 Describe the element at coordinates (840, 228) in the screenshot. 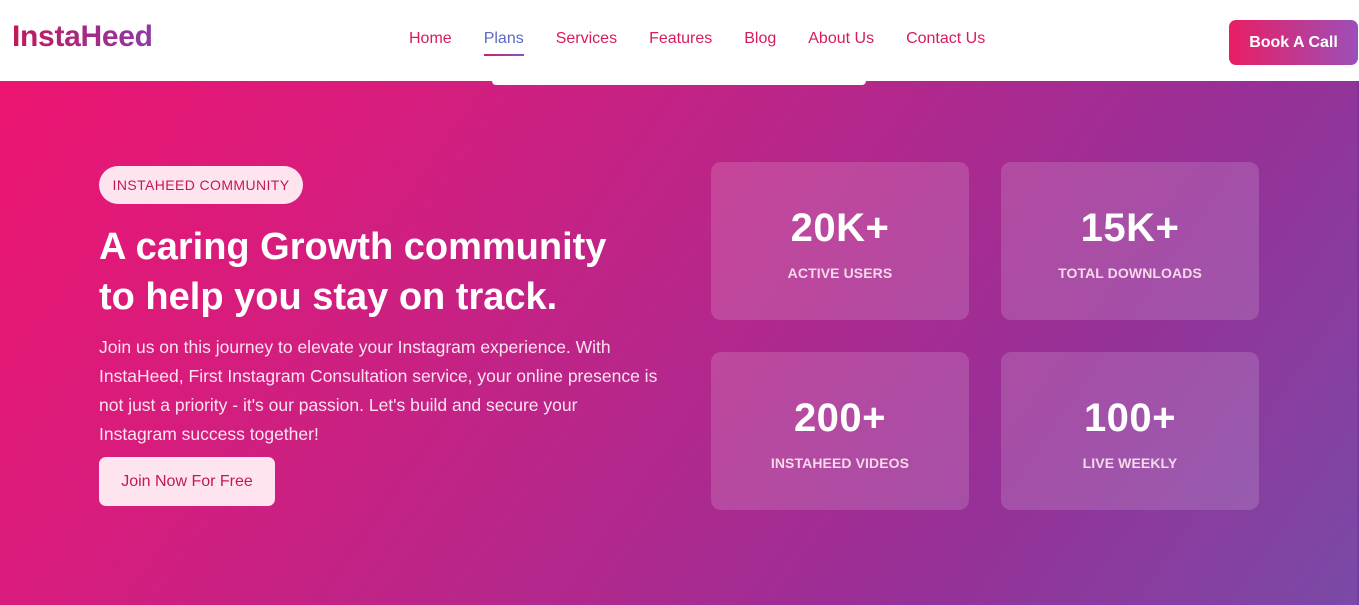

I see `stat-value: 20K+` at that location.